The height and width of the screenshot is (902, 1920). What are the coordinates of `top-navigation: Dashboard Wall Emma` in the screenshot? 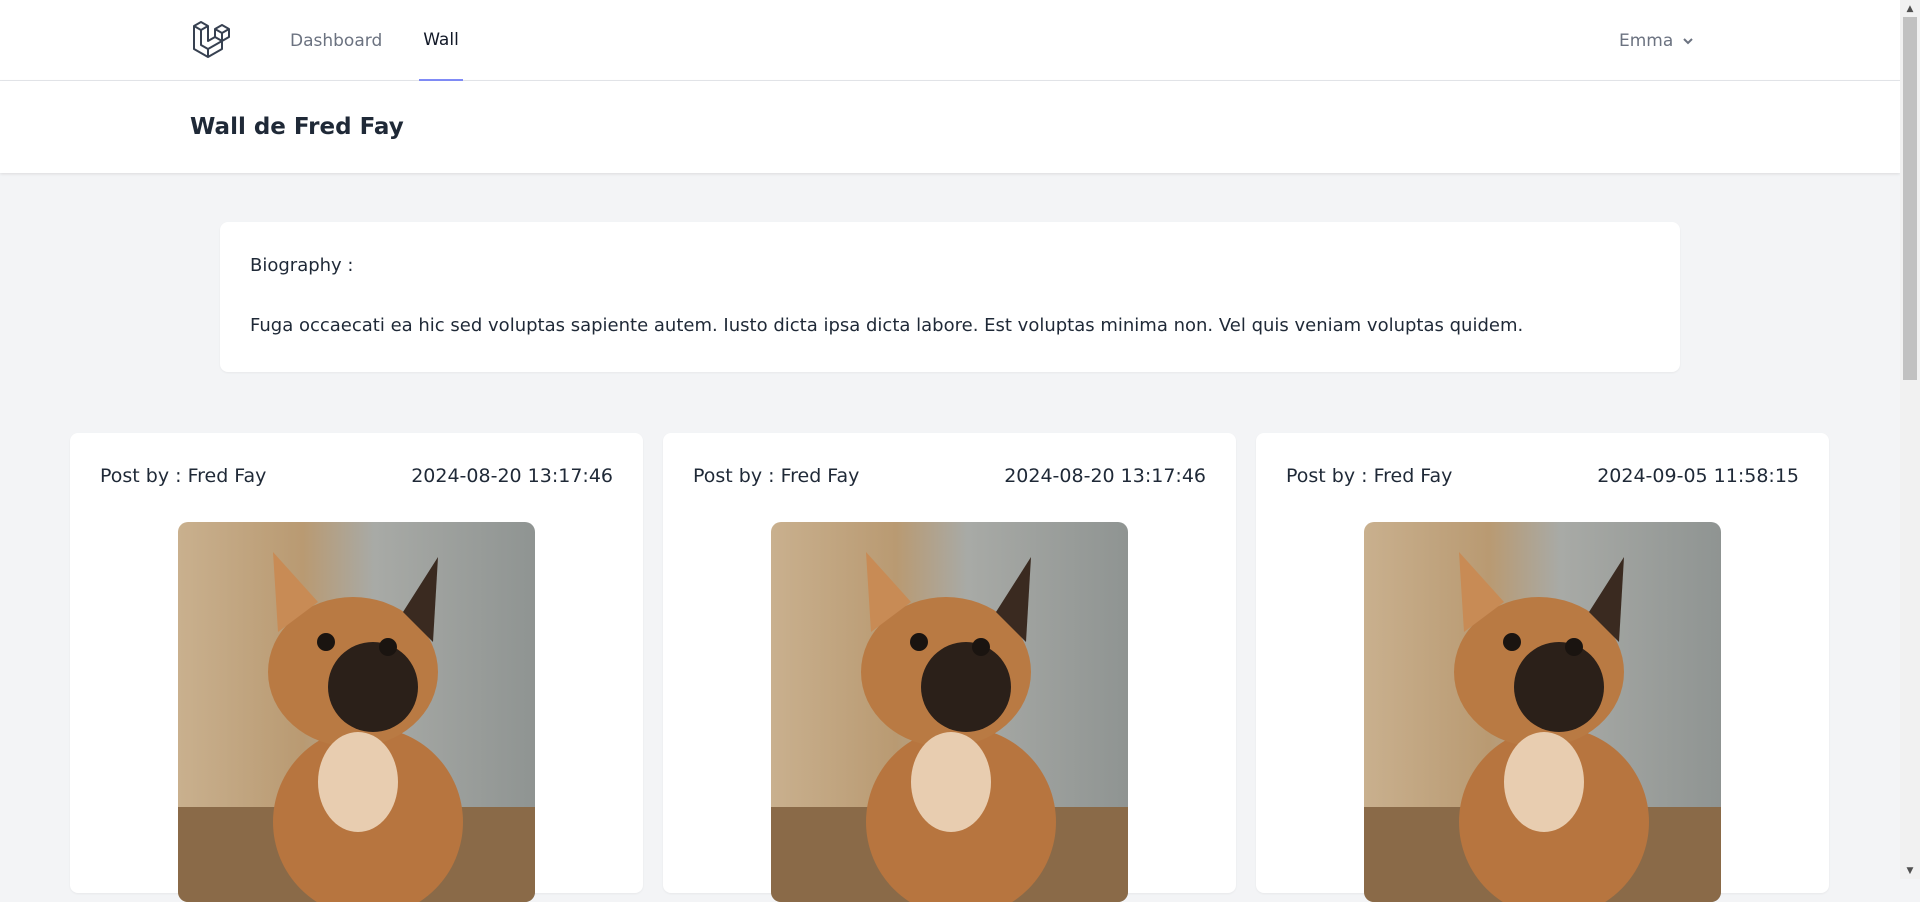 It's located at (950, 40).